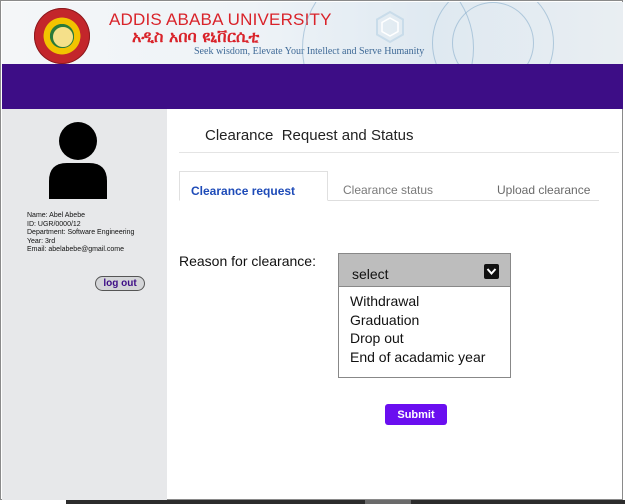  What do you see at coordinates (424, 270) in the screenshot?
I see `reason-select: select` at bounding box center [424, 270].